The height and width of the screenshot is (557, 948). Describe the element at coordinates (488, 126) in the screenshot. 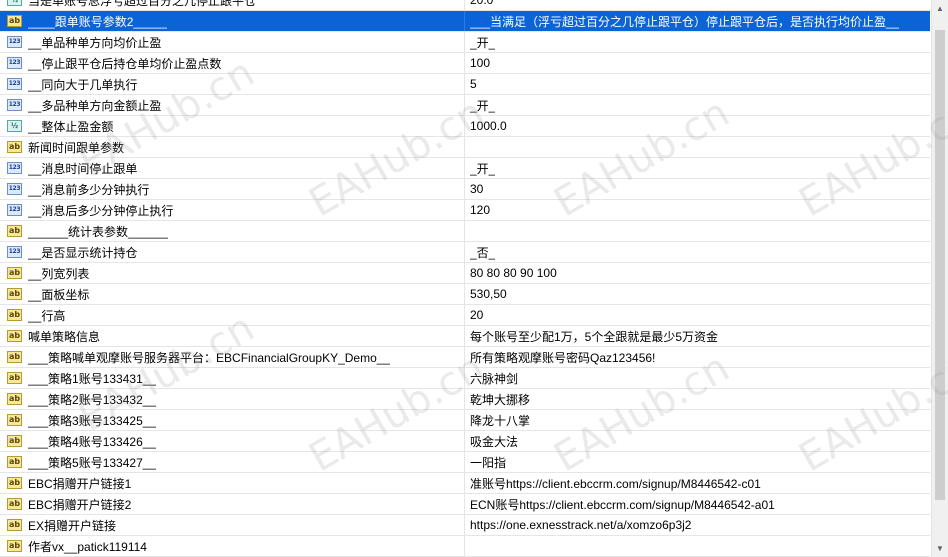

I see `parameter-value: 1000.0` at that location.